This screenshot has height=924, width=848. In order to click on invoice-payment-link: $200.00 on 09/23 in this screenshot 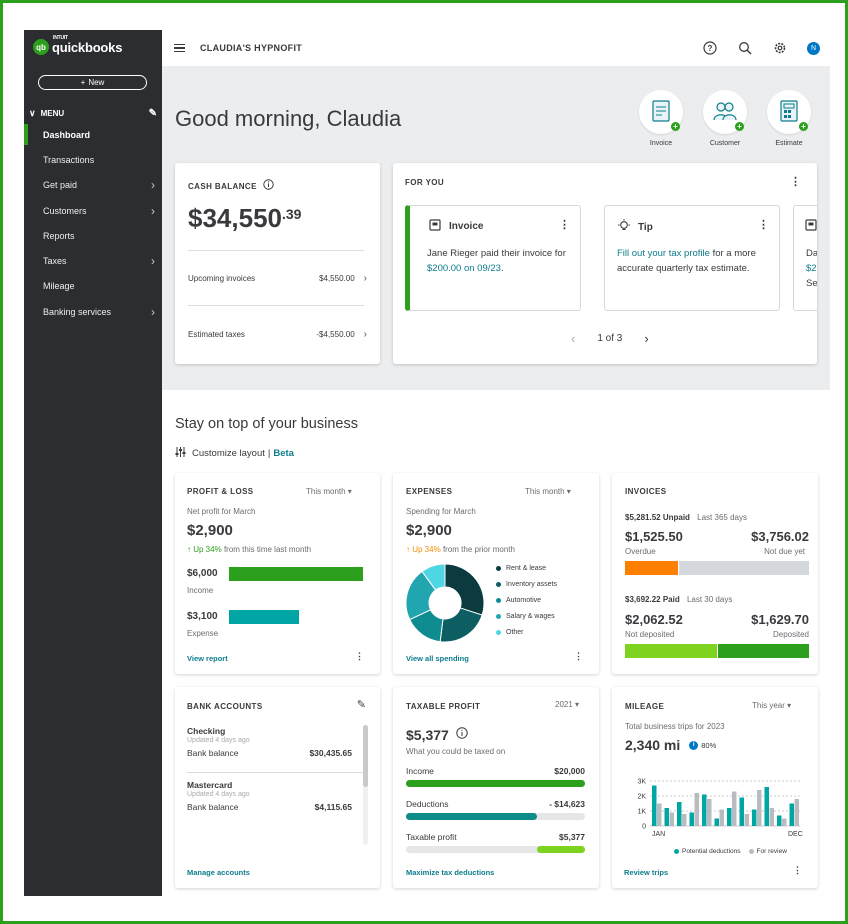, I will do `click(464, 268)`.